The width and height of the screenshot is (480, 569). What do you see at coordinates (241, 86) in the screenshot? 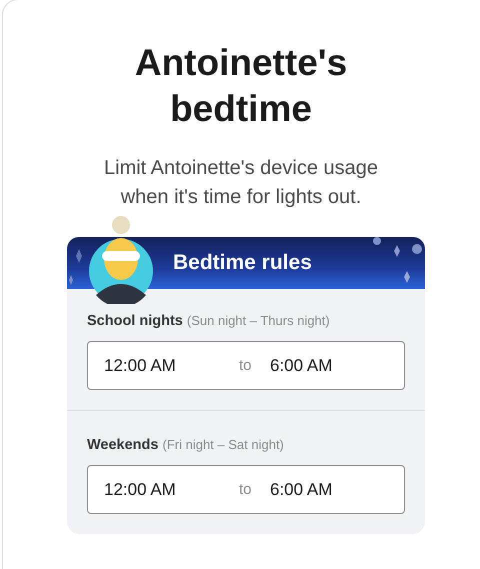
I see `page-title: Antoinette's bedtime` at bounding box center [241, 86].